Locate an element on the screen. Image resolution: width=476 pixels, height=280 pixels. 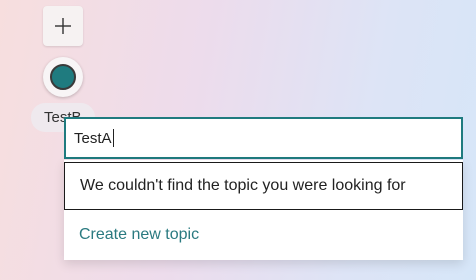
text-caret is located at coordinates (113, 138).